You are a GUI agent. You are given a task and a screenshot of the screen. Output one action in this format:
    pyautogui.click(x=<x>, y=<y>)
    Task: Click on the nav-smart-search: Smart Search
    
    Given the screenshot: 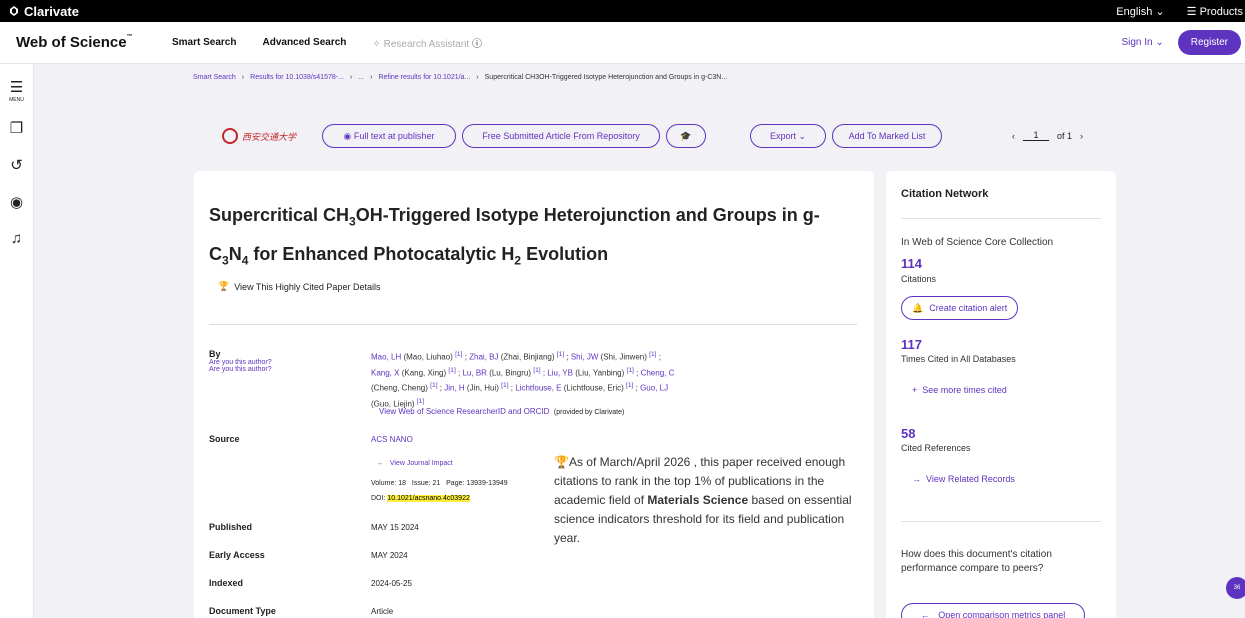 What is the action you would take?
    pyautogui.click(x=204, y=42)
    